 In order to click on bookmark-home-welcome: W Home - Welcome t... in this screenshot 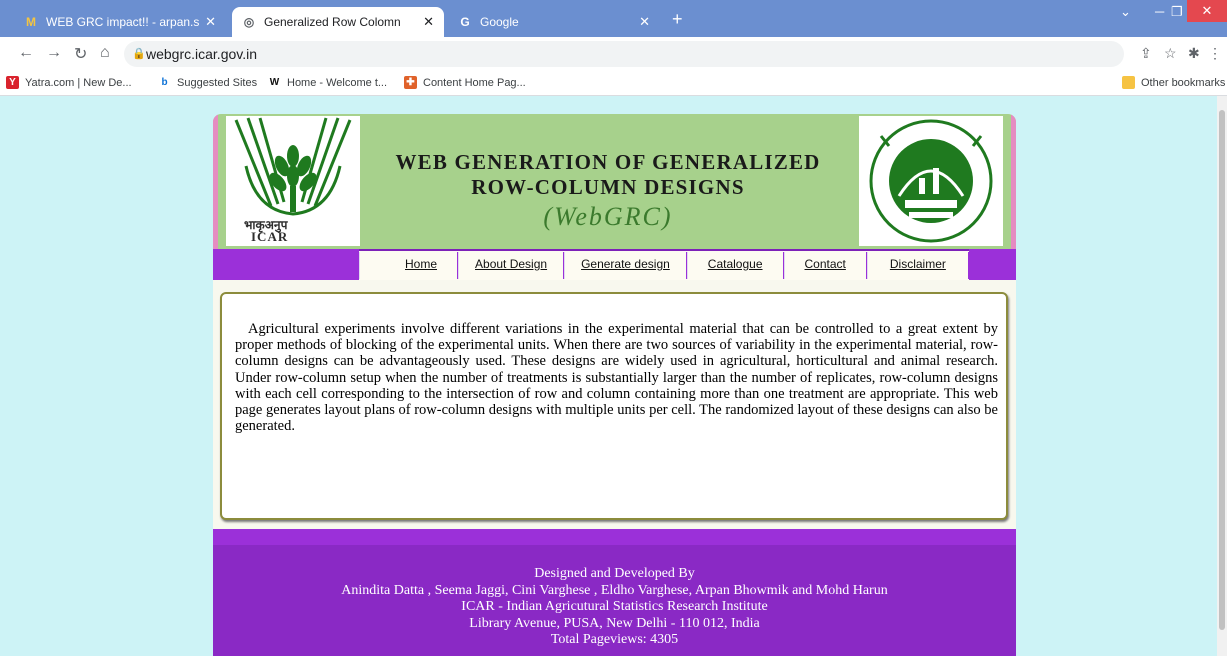, I will do `click(327, 82)`.